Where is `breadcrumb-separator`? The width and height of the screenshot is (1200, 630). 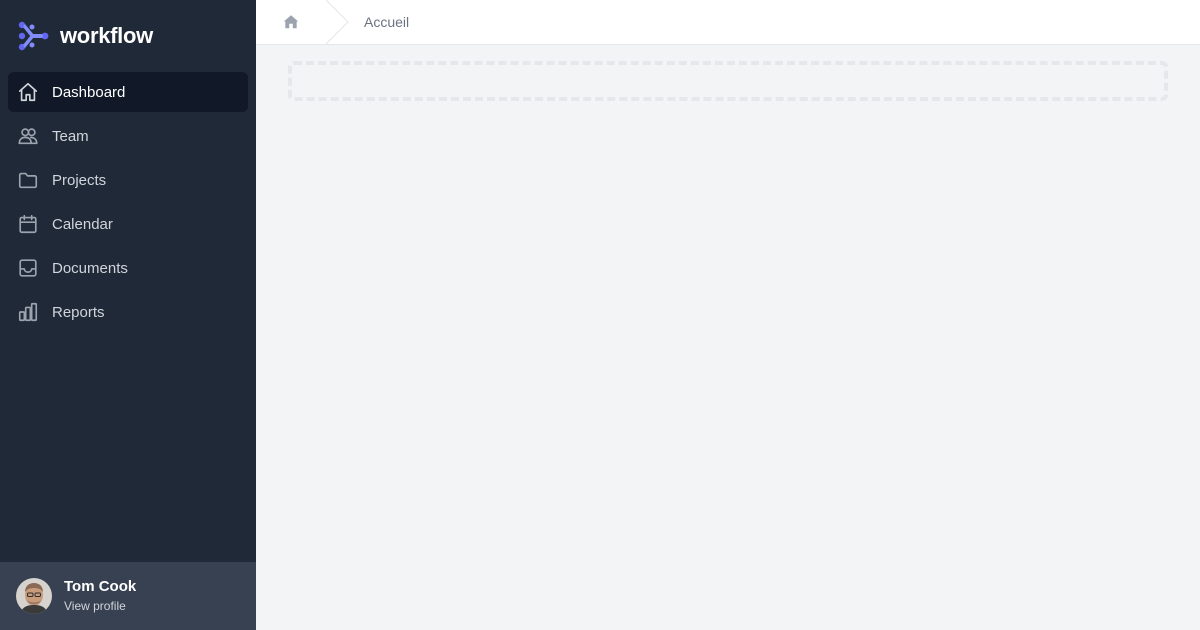
breadcrumb-separator is located at coordinates (337, 22).